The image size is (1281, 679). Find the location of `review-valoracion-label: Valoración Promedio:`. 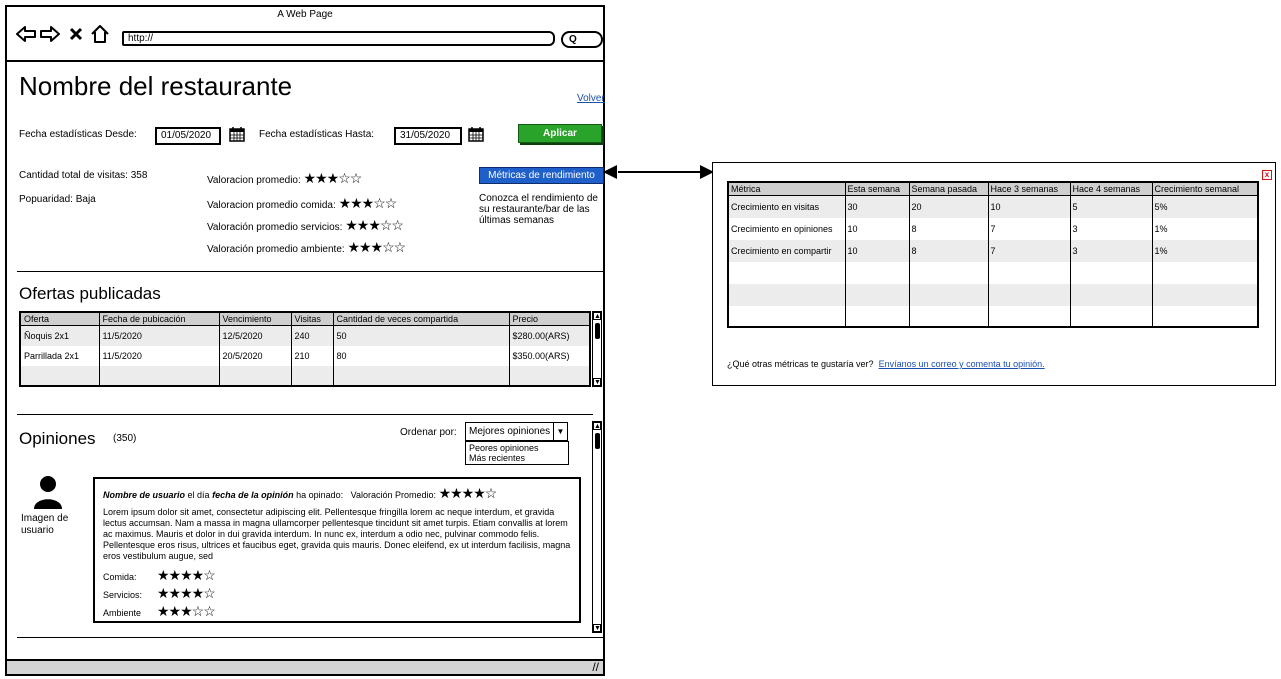

review-valoracion-label: Valoración Promedio: is located at coordinates (393, 495).